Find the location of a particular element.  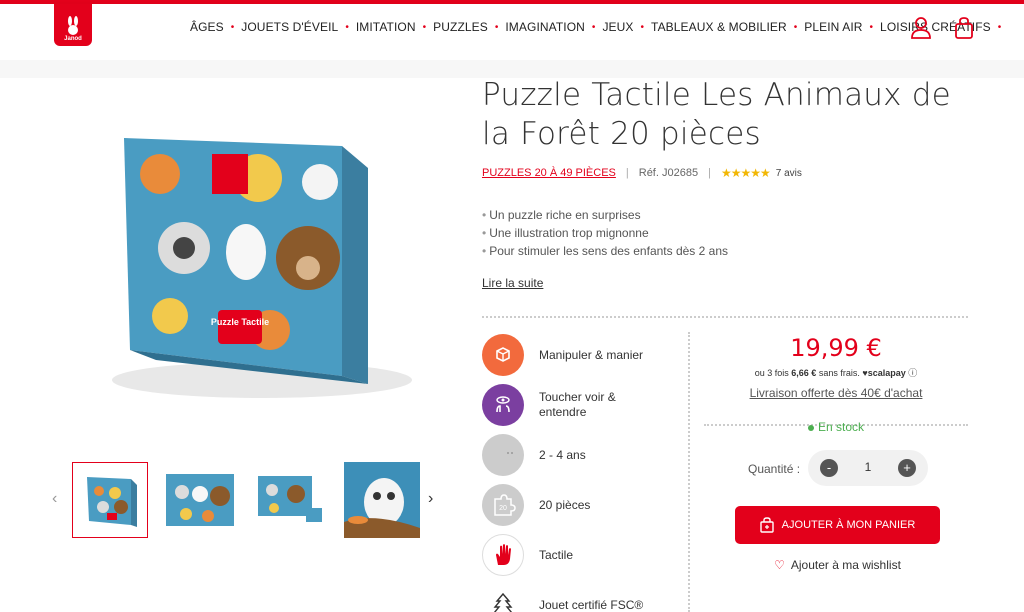

highlight-item: Un puzzle riche en surprises is located at coordinates (605, 215).